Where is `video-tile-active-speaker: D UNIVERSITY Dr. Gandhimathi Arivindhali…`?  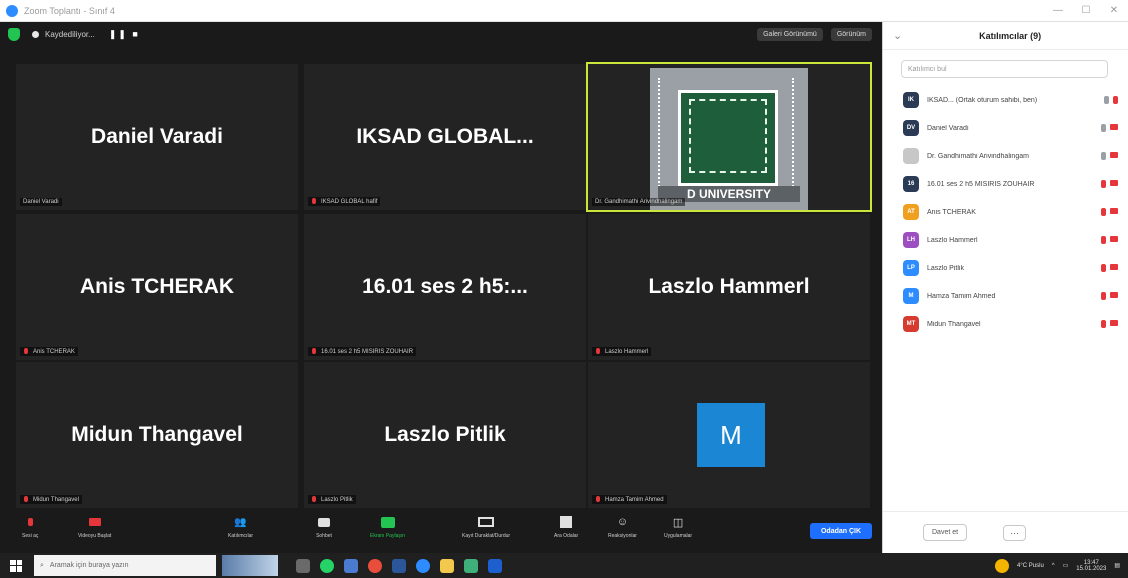
video-tile-active-speaker: D UNIVERSITY Dr. Gandhimathi Arivindhali… is located at coordinates (729, 137).